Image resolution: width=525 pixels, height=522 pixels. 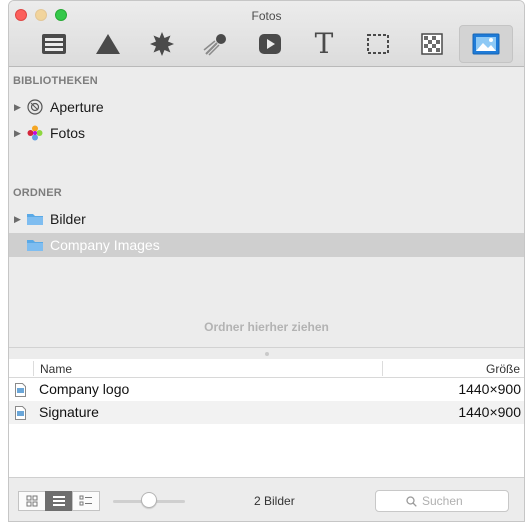 I want to click on shapes-triangle-icon, so click(x=108, y=44).